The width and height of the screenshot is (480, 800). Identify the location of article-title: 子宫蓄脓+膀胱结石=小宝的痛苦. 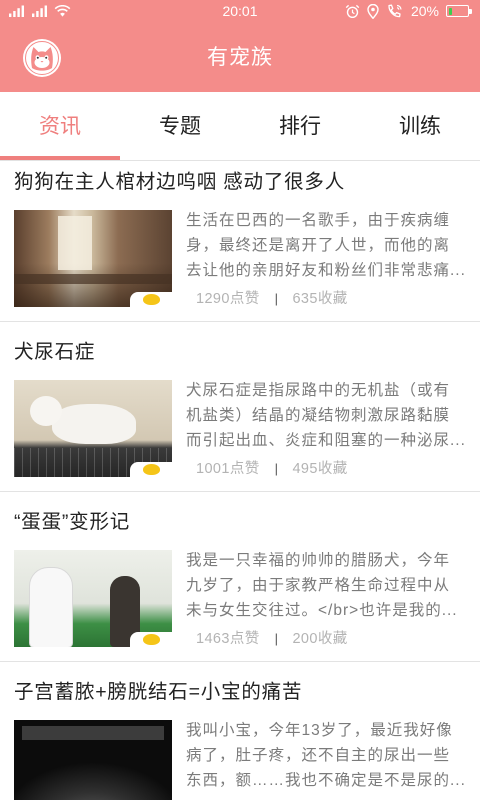
(158, 692).